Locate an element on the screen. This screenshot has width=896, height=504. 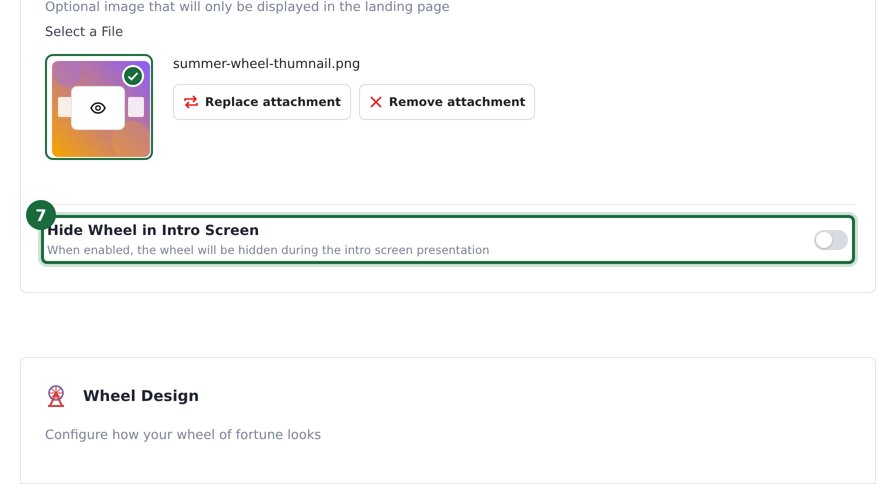
file-thumbnail is located at coordinates (99, 107).